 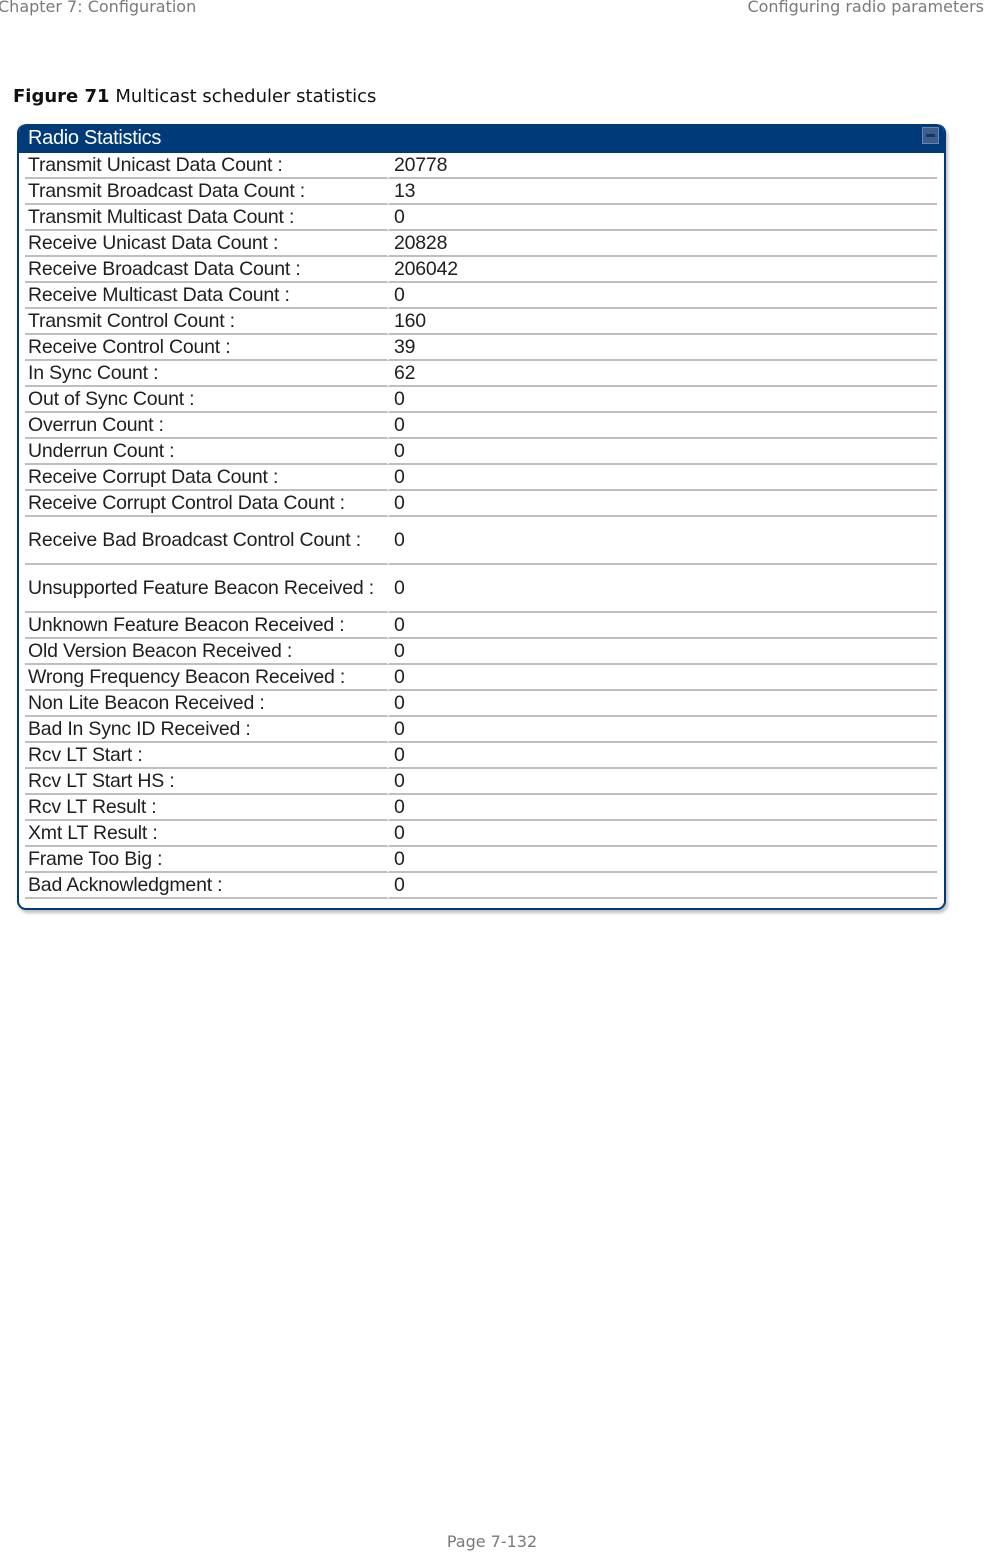 I want to click on table-row: Xmt LT Result :0, so click(x=481, y=834).